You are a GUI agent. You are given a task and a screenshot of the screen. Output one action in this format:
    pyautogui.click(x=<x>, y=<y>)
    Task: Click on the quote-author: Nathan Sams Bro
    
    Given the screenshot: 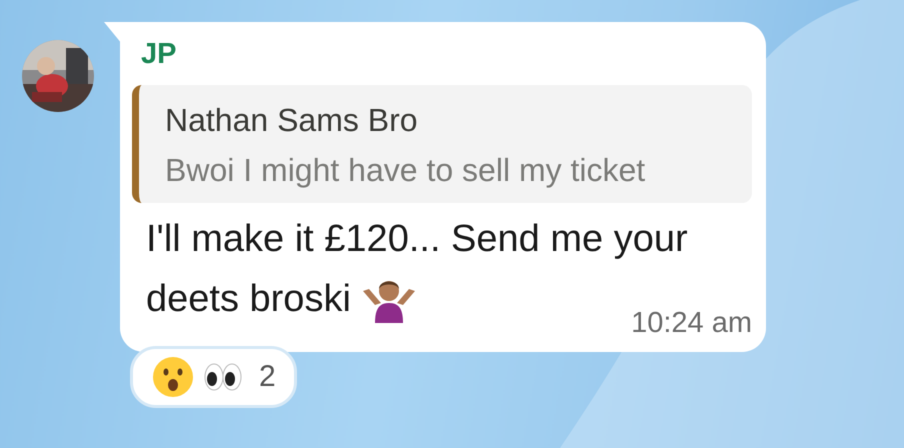 What is the action you would take?
    pyautogui.click(x=292, y=120)
    